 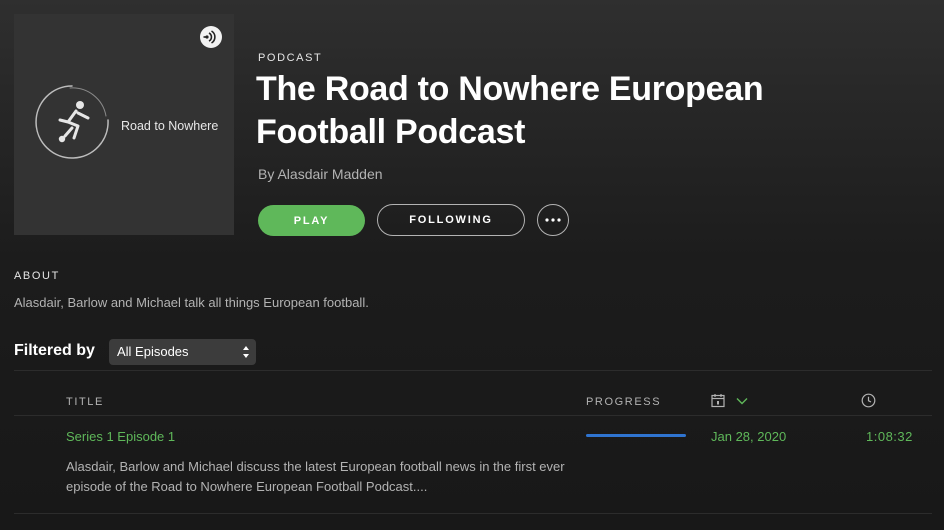 What do you see at coordinates (742, 401) in the screenshot?
I see `chevron-down-icon` at bounding box center [742, 401].